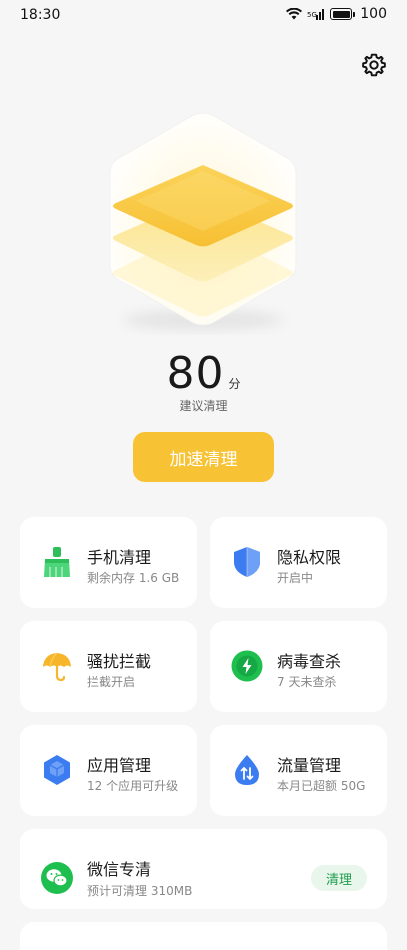  Describe the element at coordinates (57, 878) in the screenshot. I see `wechat-icon` at that location.